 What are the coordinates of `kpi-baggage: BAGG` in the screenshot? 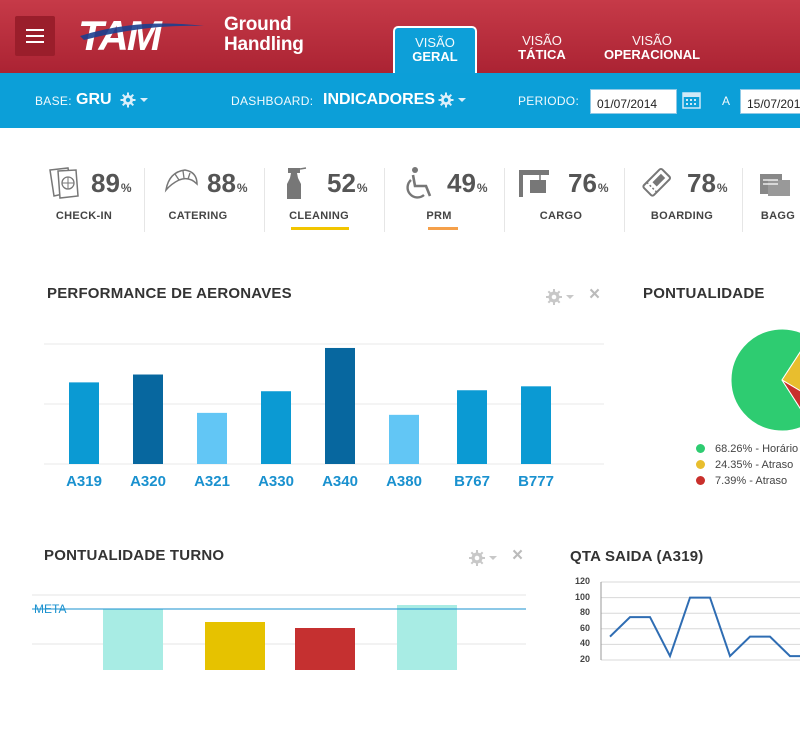 It's located at (779, 196).